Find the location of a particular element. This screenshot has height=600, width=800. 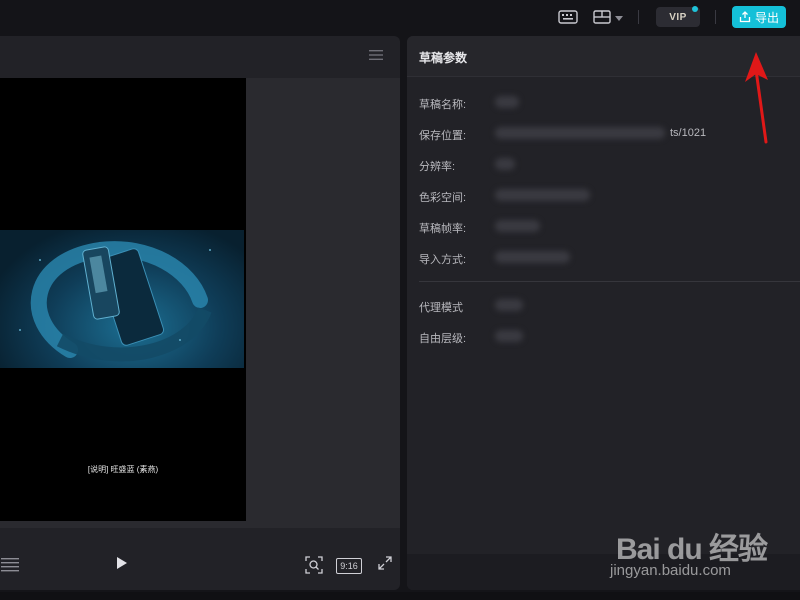

video-scene-image is located at coordinates (122, 299).